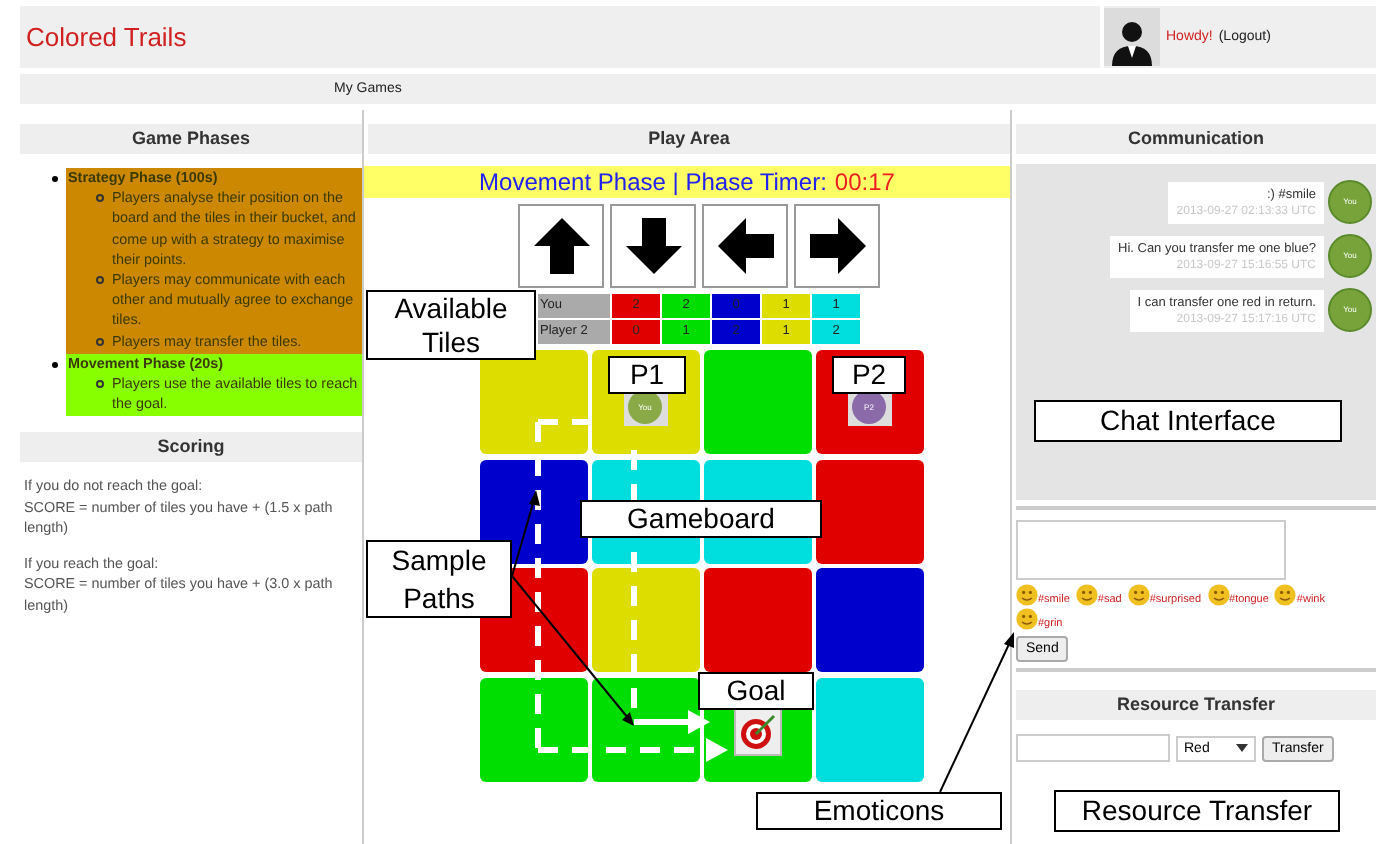  Describe the element at coordinates (647, 375) in the screenshot. I see `callout-tooltip: P1` at that location.